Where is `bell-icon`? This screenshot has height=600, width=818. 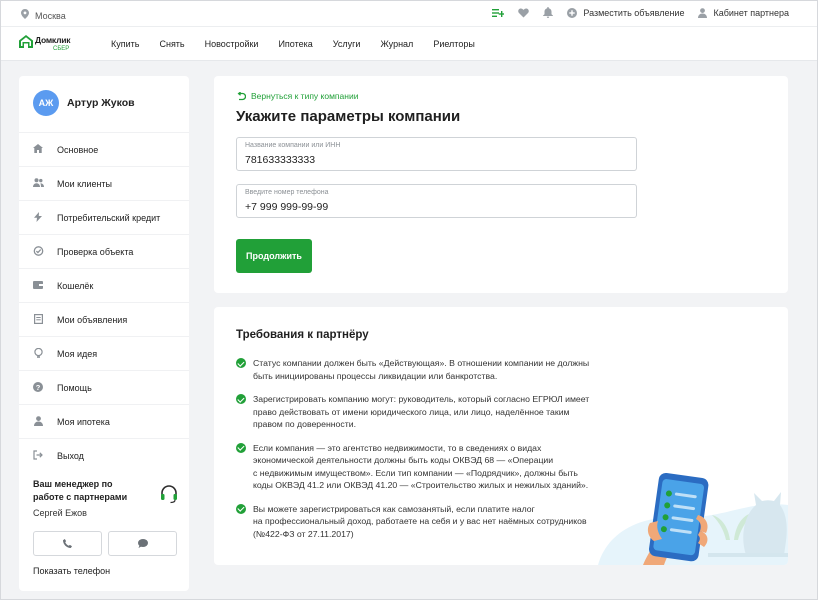
bell-icon is located at coordinates (548, 12).